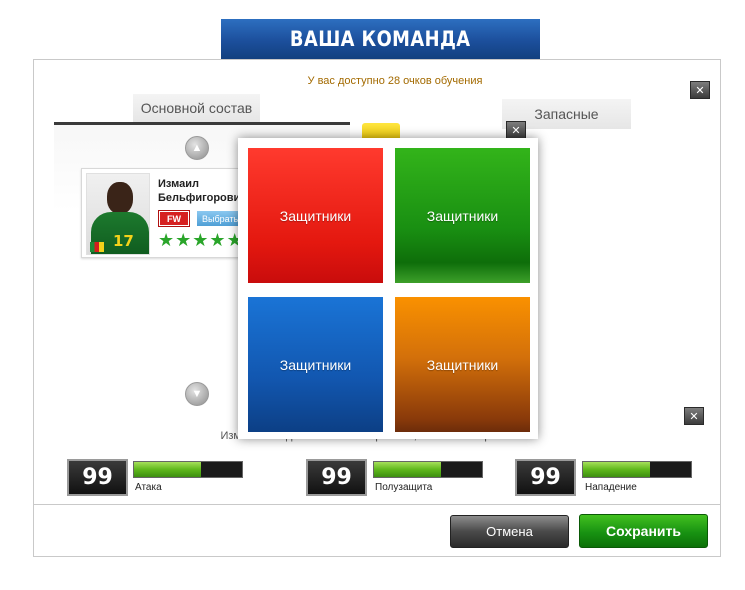 This screenshot has width=745, height=590. I want to click on forward-value: 99, so click(545, 477).